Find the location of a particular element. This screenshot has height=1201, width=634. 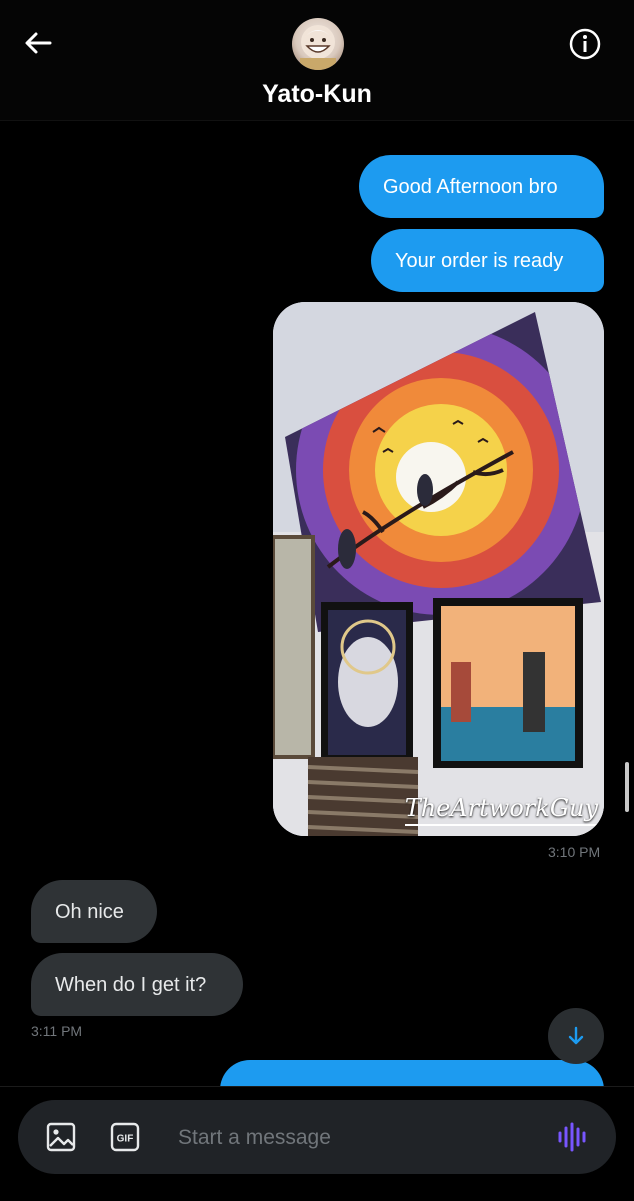

scrollbar is located at coordinates (627, 787).